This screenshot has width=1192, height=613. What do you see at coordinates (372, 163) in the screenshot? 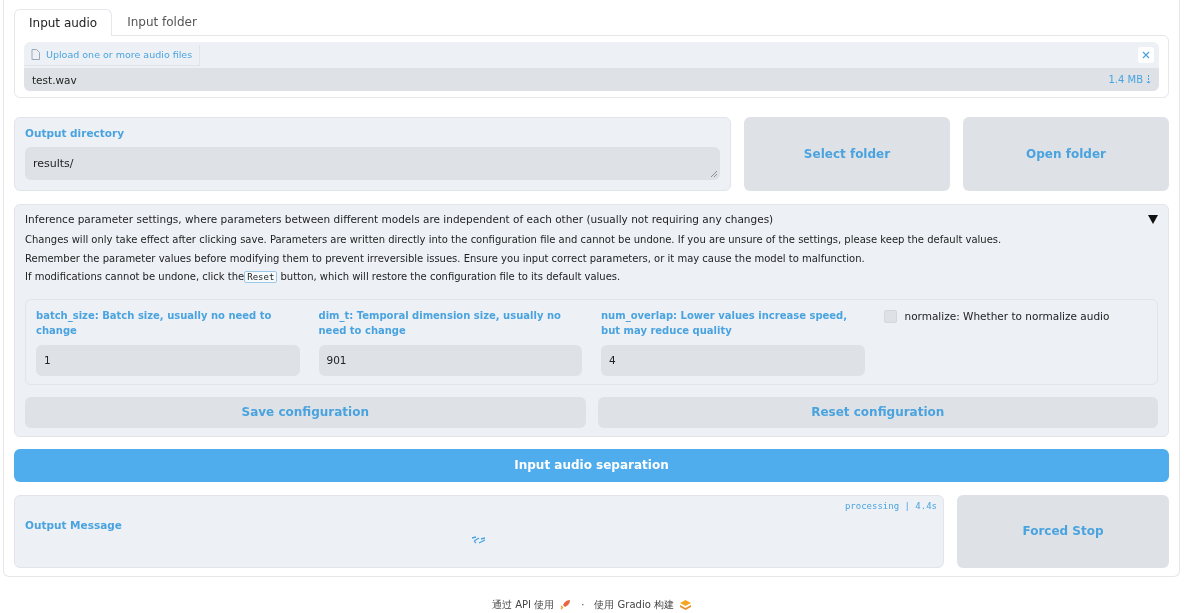
I see `output-directory-field: results/` at bounding box center [372, 163].